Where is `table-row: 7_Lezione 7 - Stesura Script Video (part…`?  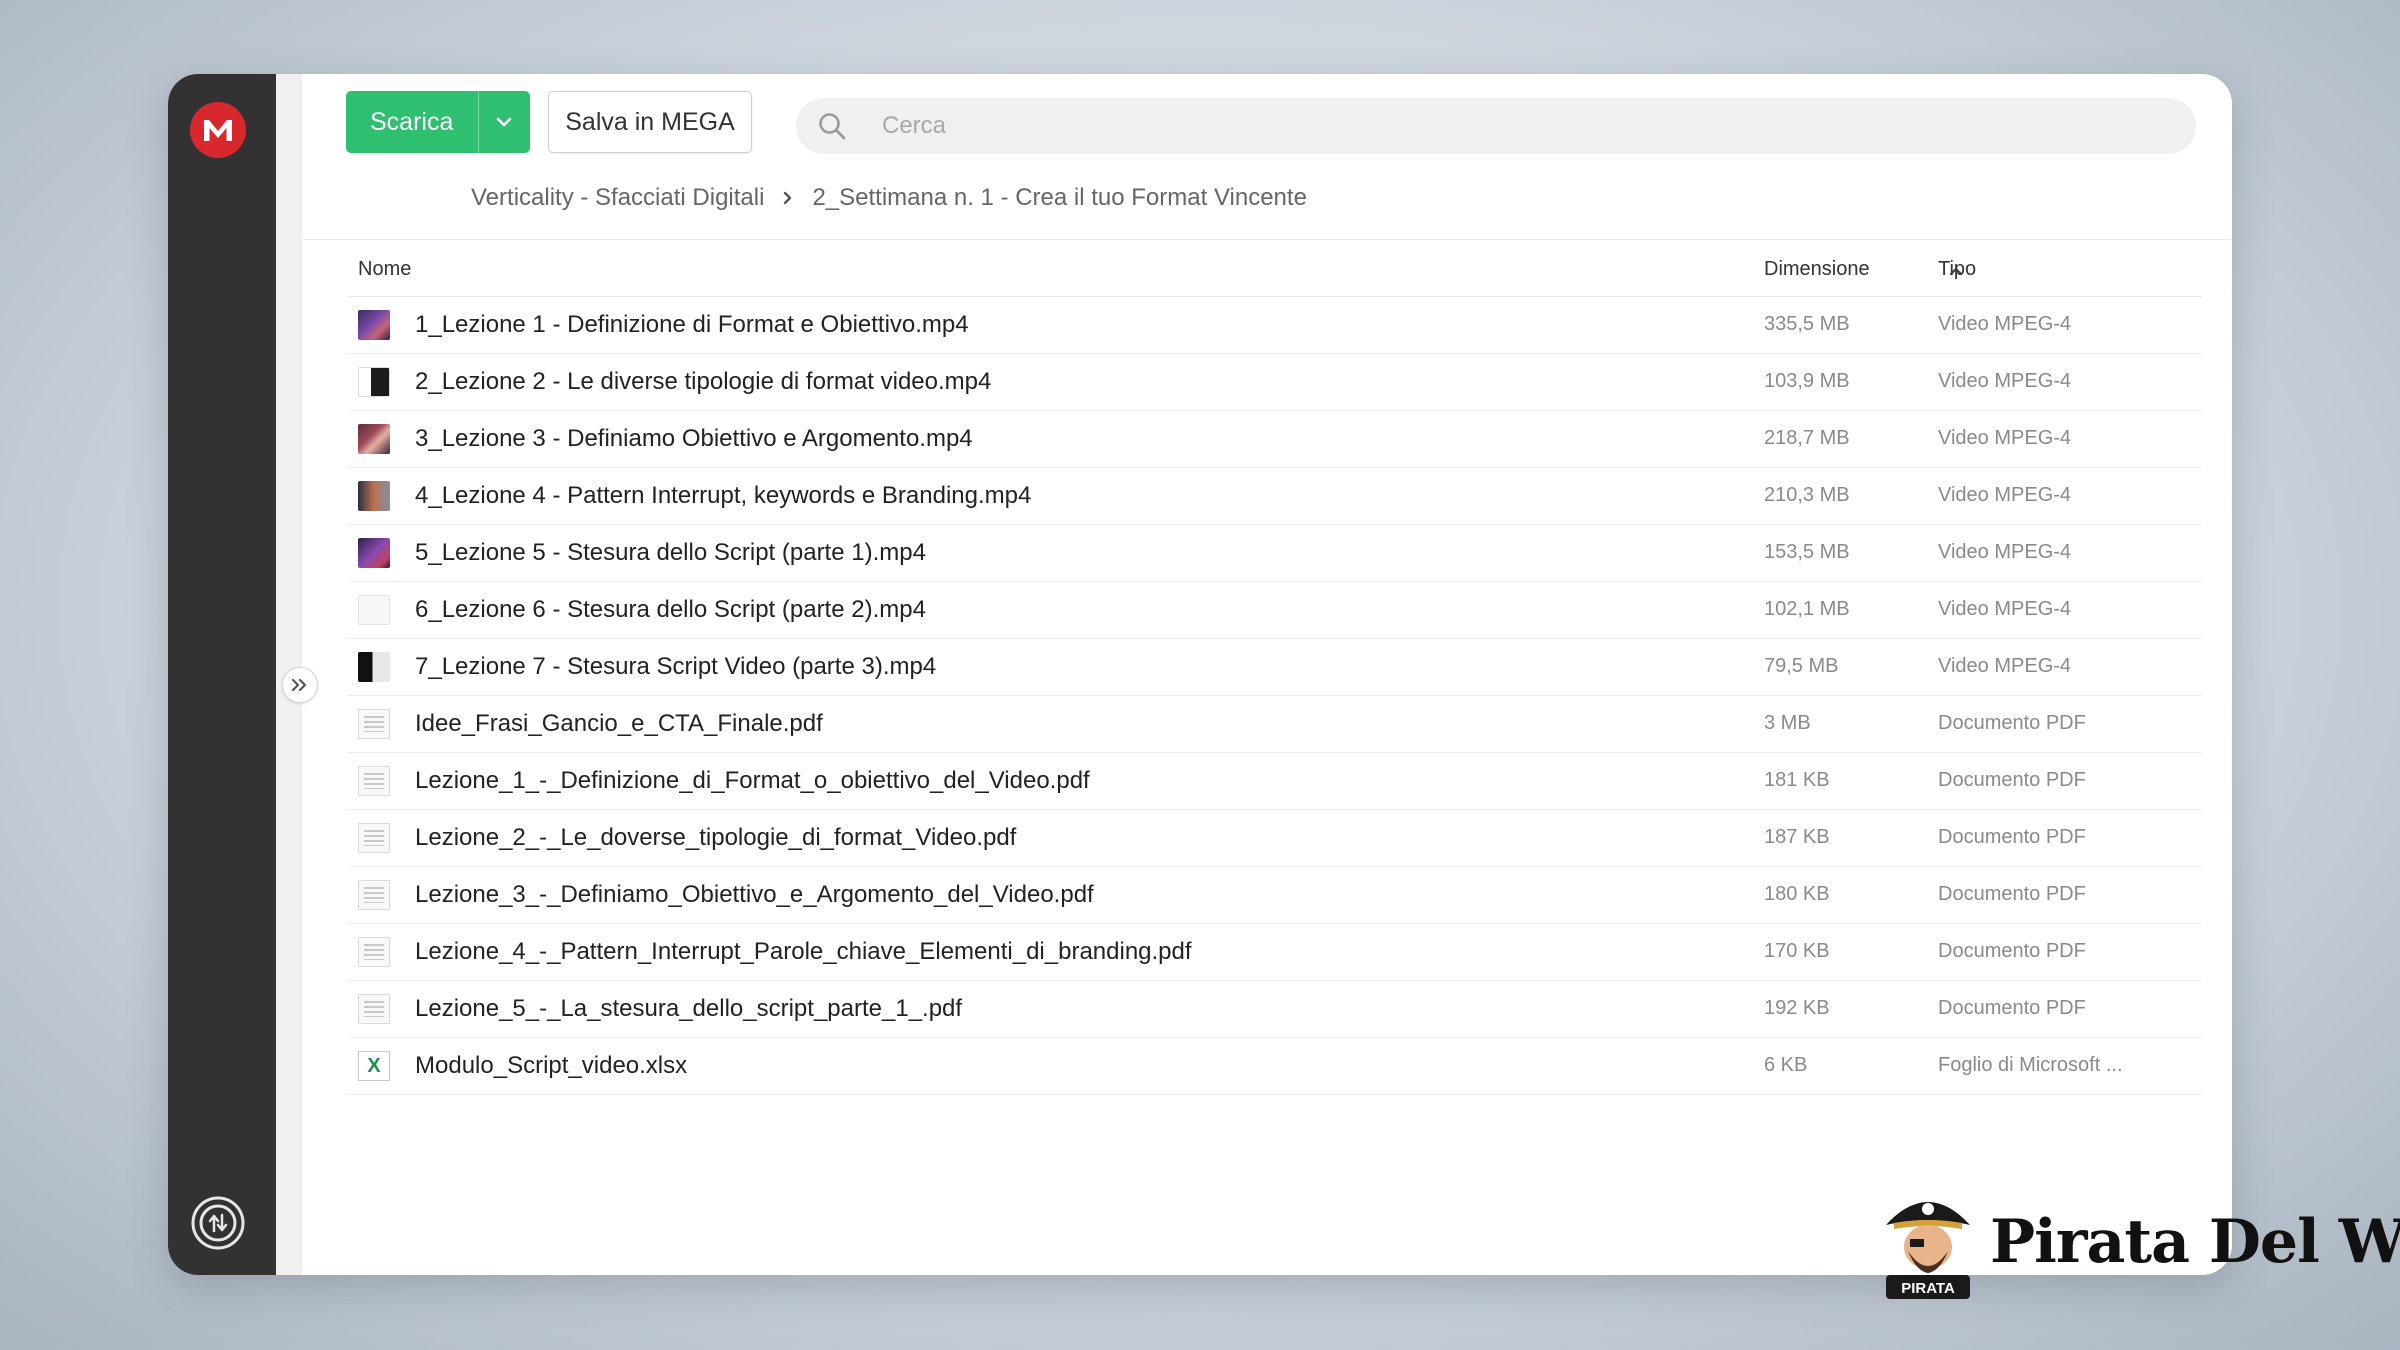
table-row: 7_Lezione 7 - Stesura Script Video (part… is located at coordinates (1275, 667).